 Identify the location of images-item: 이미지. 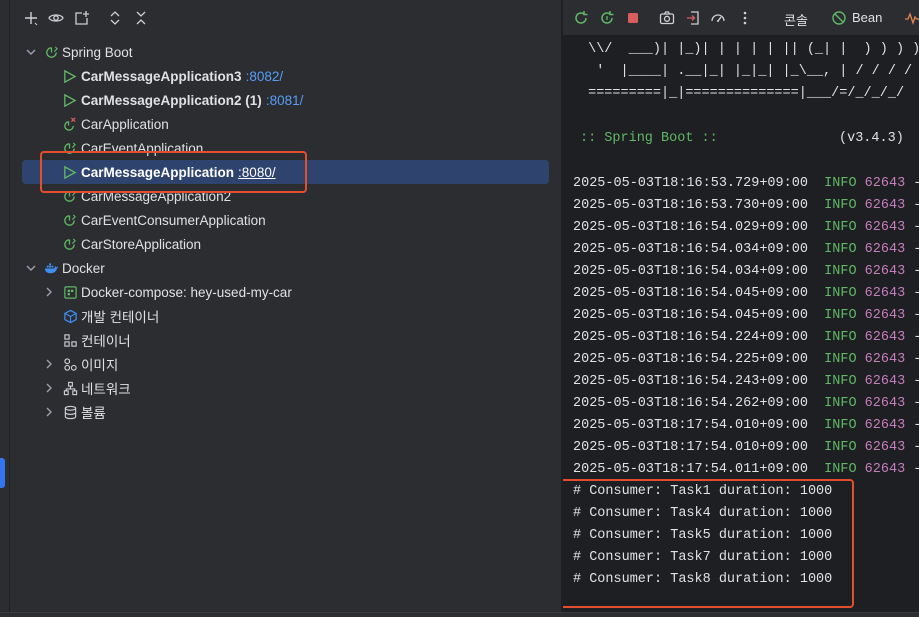
(286, 364).